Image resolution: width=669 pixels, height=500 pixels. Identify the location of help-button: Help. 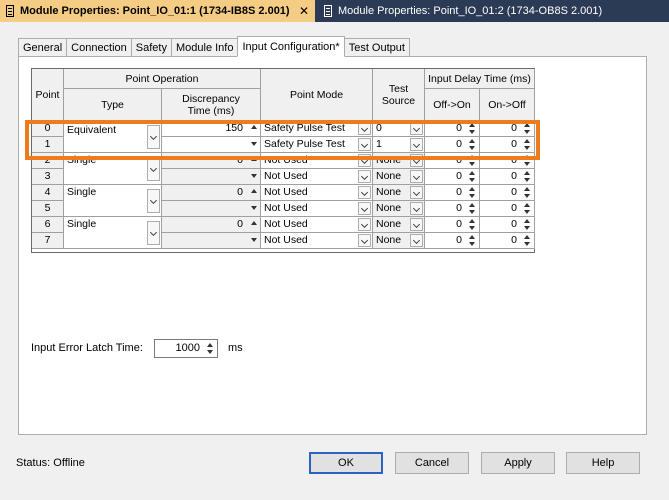
(603, 463).